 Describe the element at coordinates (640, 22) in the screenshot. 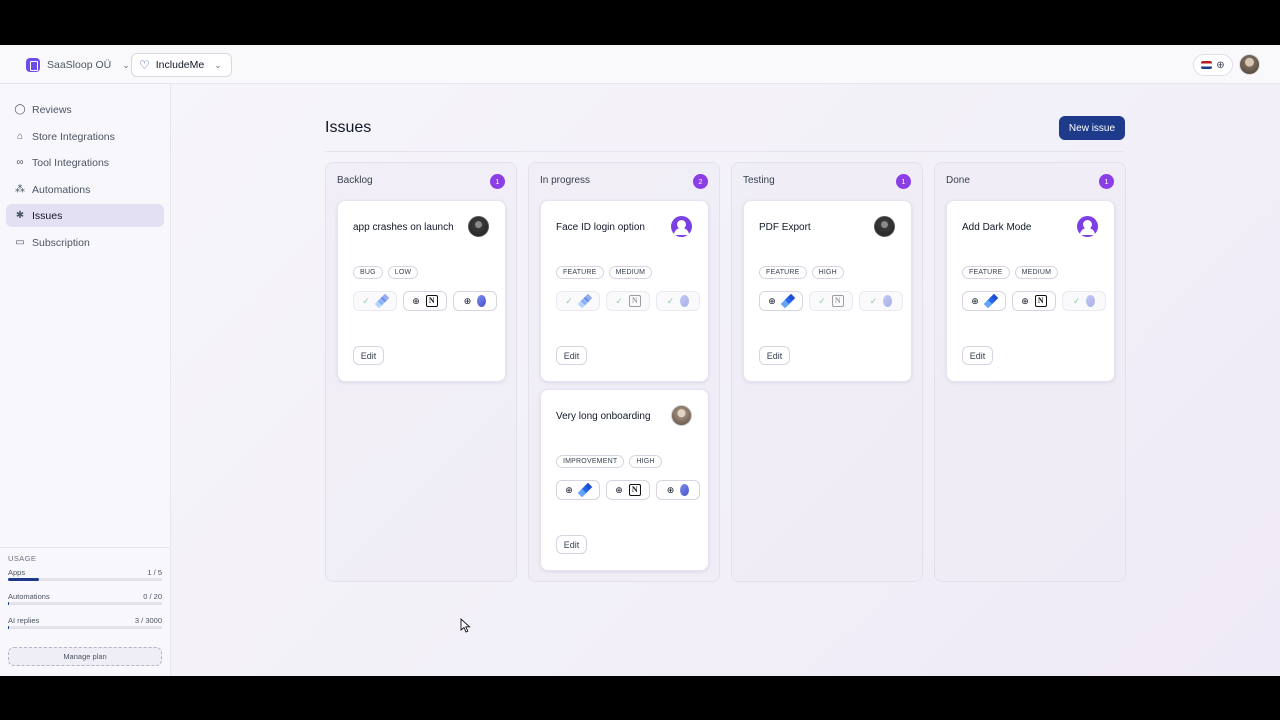

I see `screen-letterbox-top` at that location.